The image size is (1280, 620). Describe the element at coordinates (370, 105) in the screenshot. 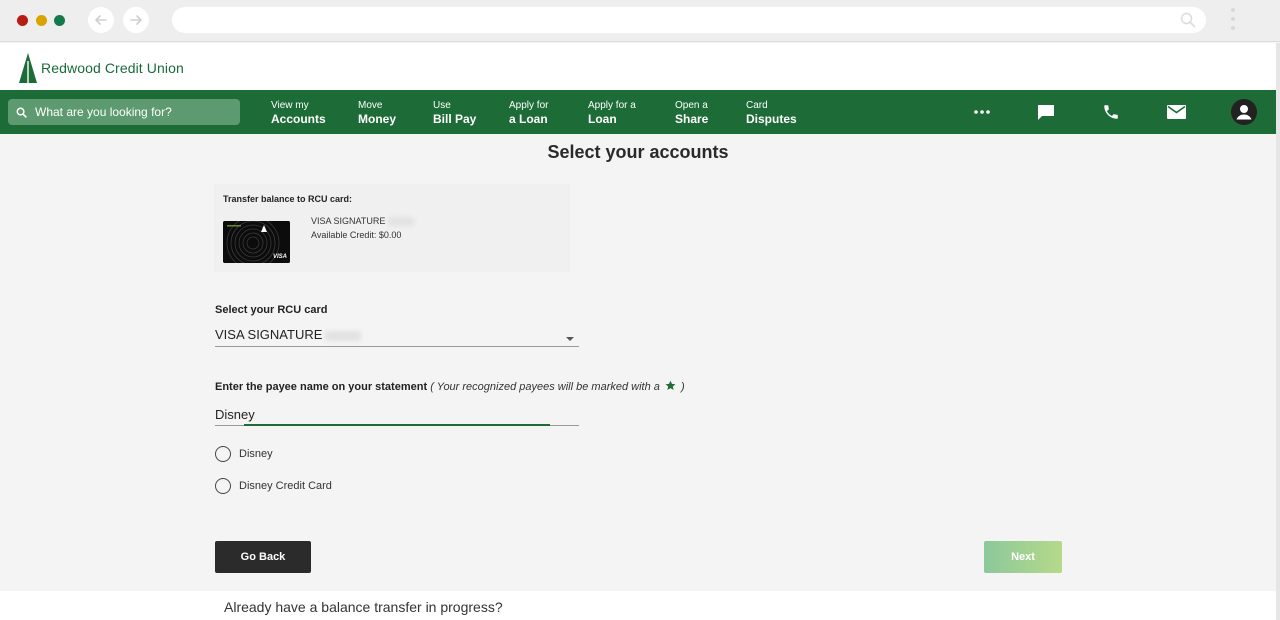

I see `nav-move-money-caption: Move` at that location.